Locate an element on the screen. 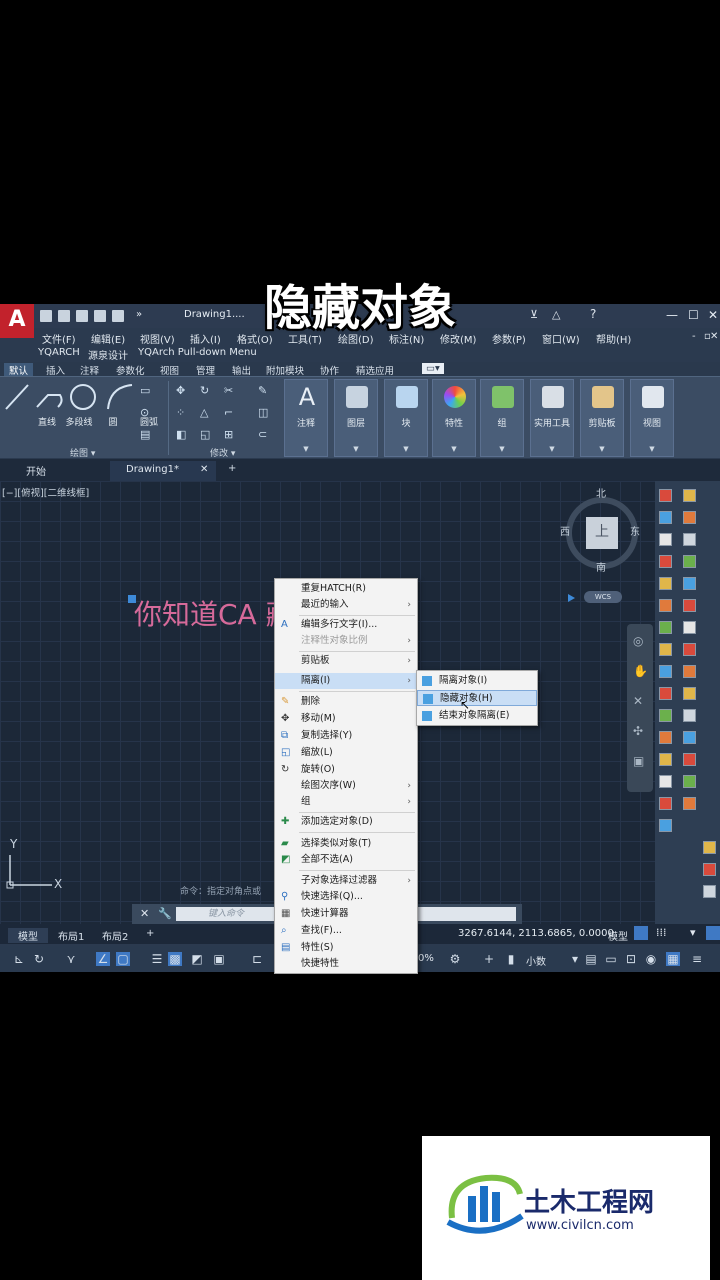 The height and width of the screenshot is (1280, 720). hatch-icon: ▤ is located at coordinates (146, 435).